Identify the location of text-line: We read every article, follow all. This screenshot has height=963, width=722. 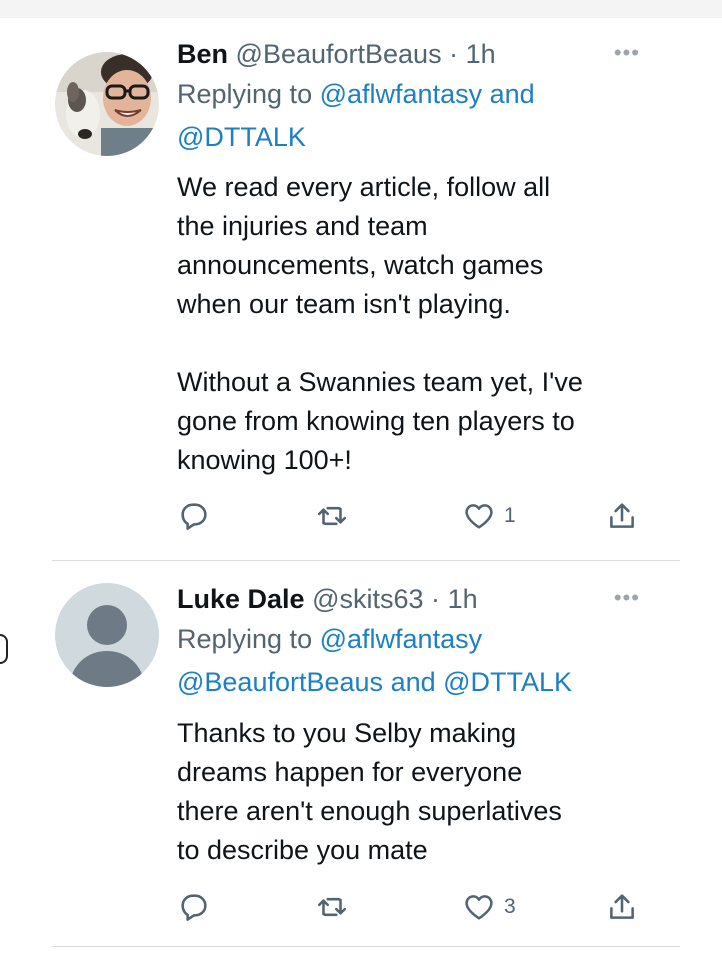
(364, 187).